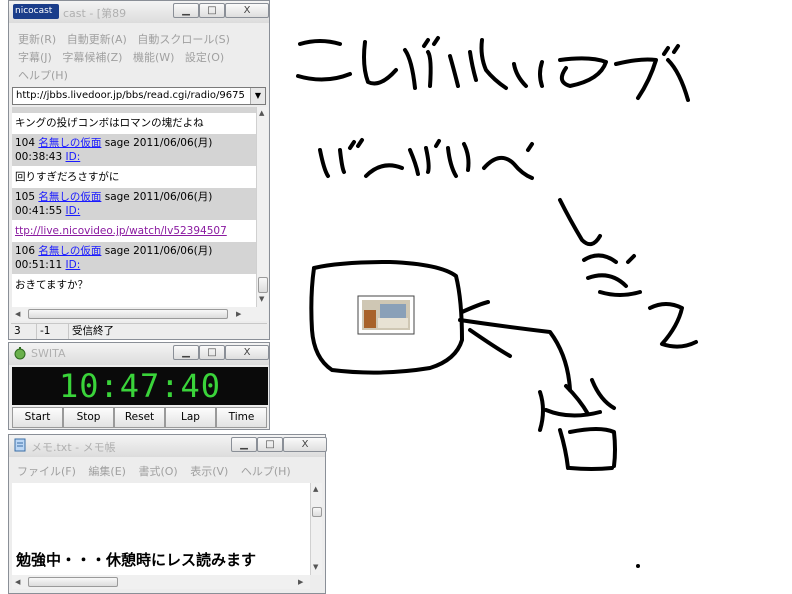 The width and height of the screenshot is (792, 594). What do you see at coordinates (257, 96) in the screenshot?
I see `dropdown-arrow-icon: ▼` at bounding box center [257, 96].